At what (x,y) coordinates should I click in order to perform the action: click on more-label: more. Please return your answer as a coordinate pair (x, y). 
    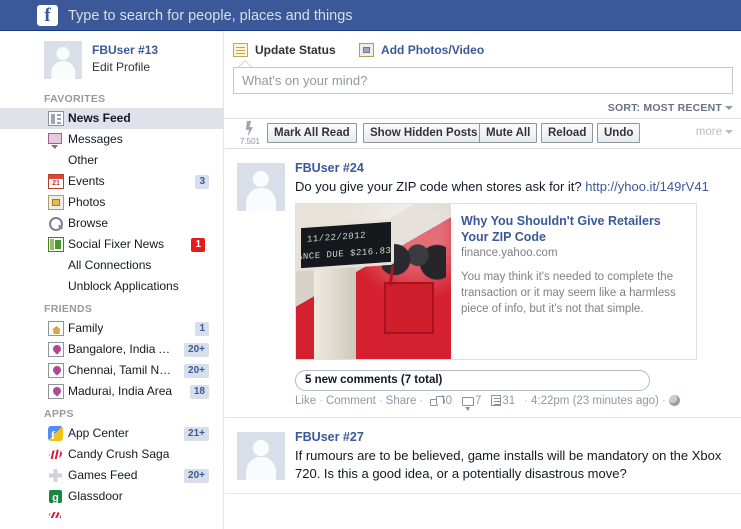
    Looking at the image, I should click on (708, 132).